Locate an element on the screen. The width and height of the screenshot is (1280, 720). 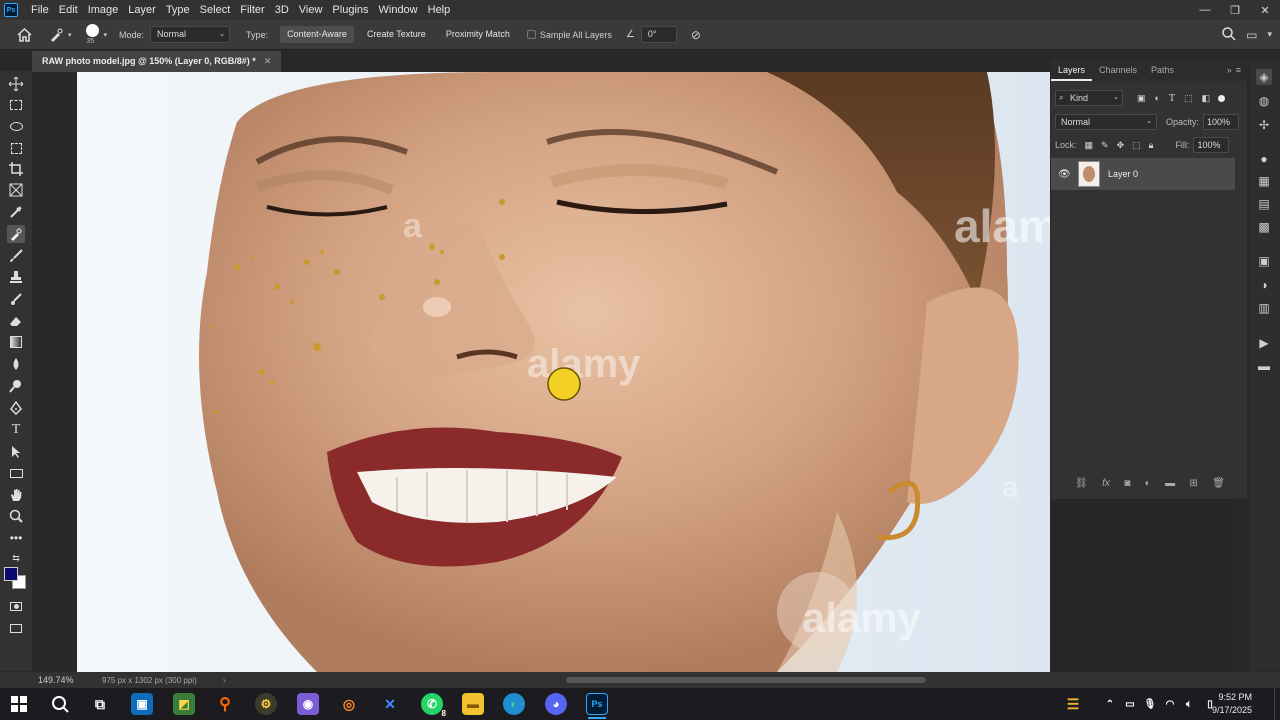
layer-style-icon: fx is located at coordinates (1106, 483).